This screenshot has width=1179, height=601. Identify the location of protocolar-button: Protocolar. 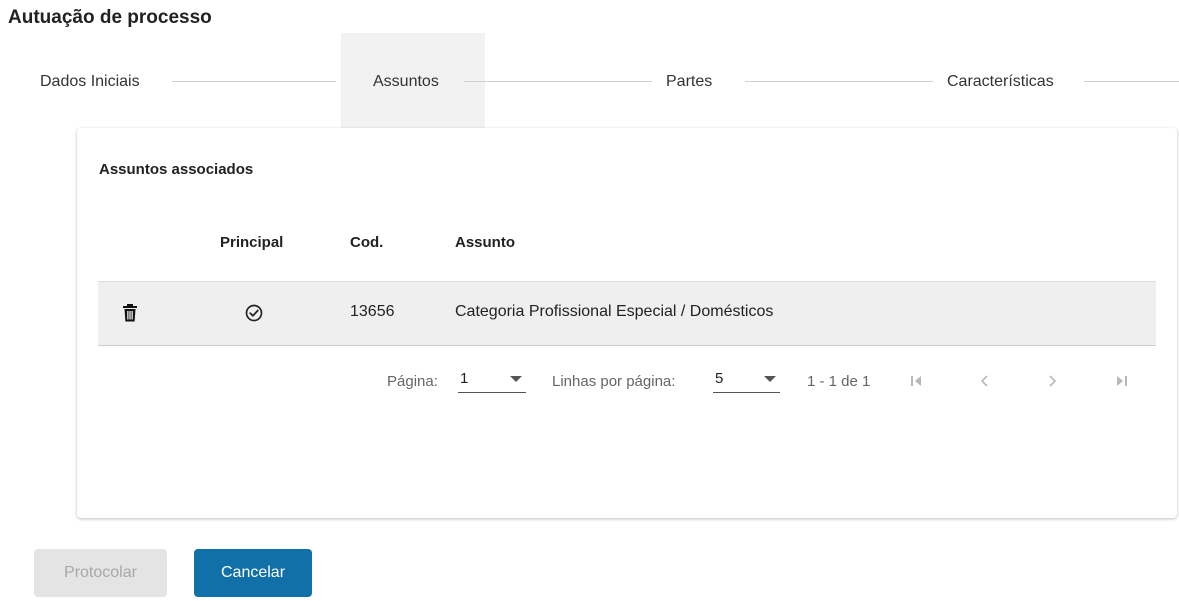
(100, 573).